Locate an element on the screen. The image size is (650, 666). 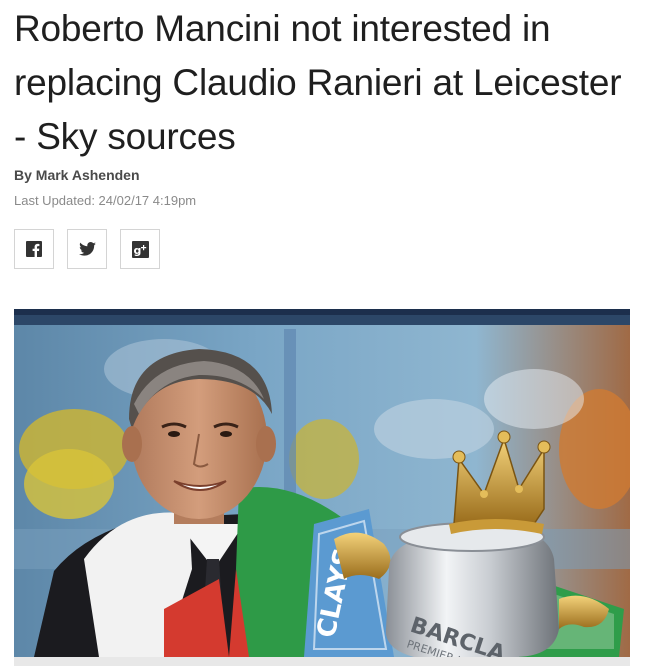
share-twitter-button is located at coordinates (87, 249).